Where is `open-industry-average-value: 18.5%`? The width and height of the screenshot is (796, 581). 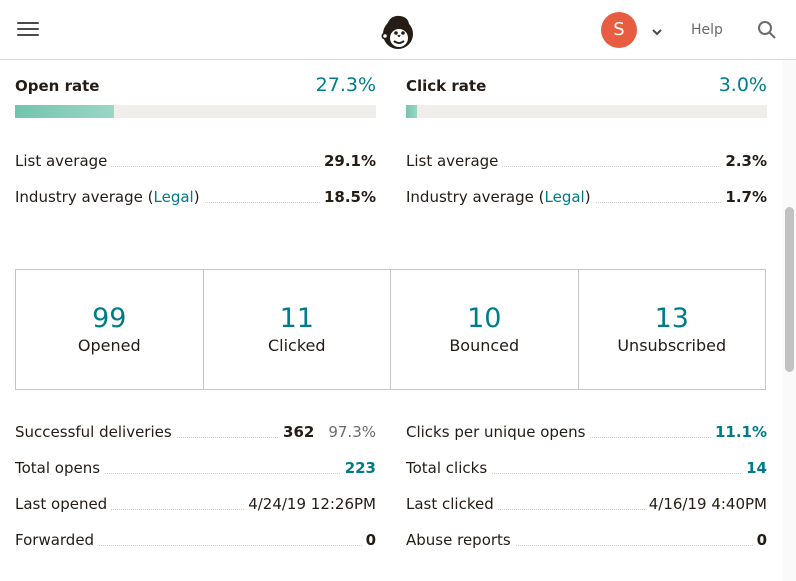
open-industry-average-value: 18.5% is located at coordinates (347, 197).